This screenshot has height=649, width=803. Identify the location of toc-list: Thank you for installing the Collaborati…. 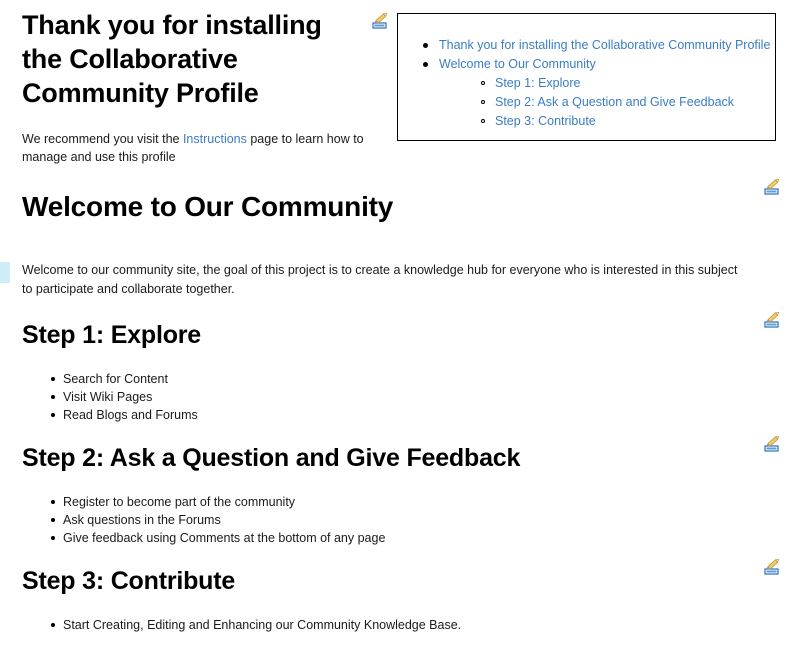
(594, 83).